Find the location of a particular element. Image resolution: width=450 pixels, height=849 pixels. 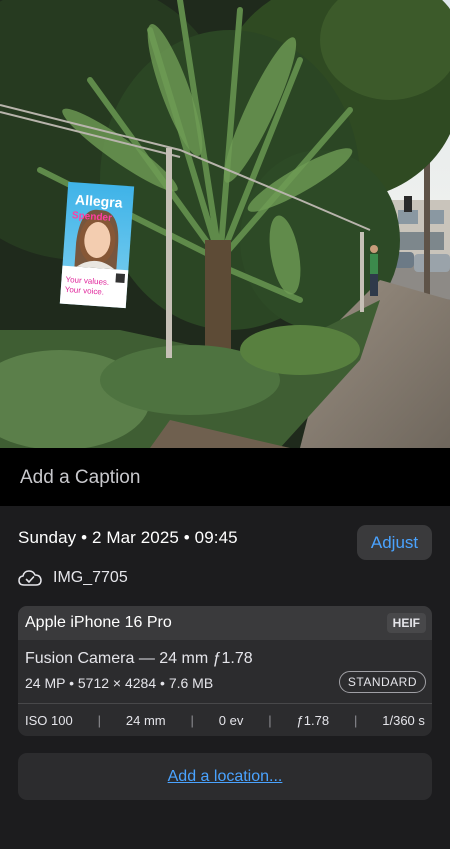

camera-card-header: Apple iPhone 16 Pro HEIF is located at coordinates (225, 623).